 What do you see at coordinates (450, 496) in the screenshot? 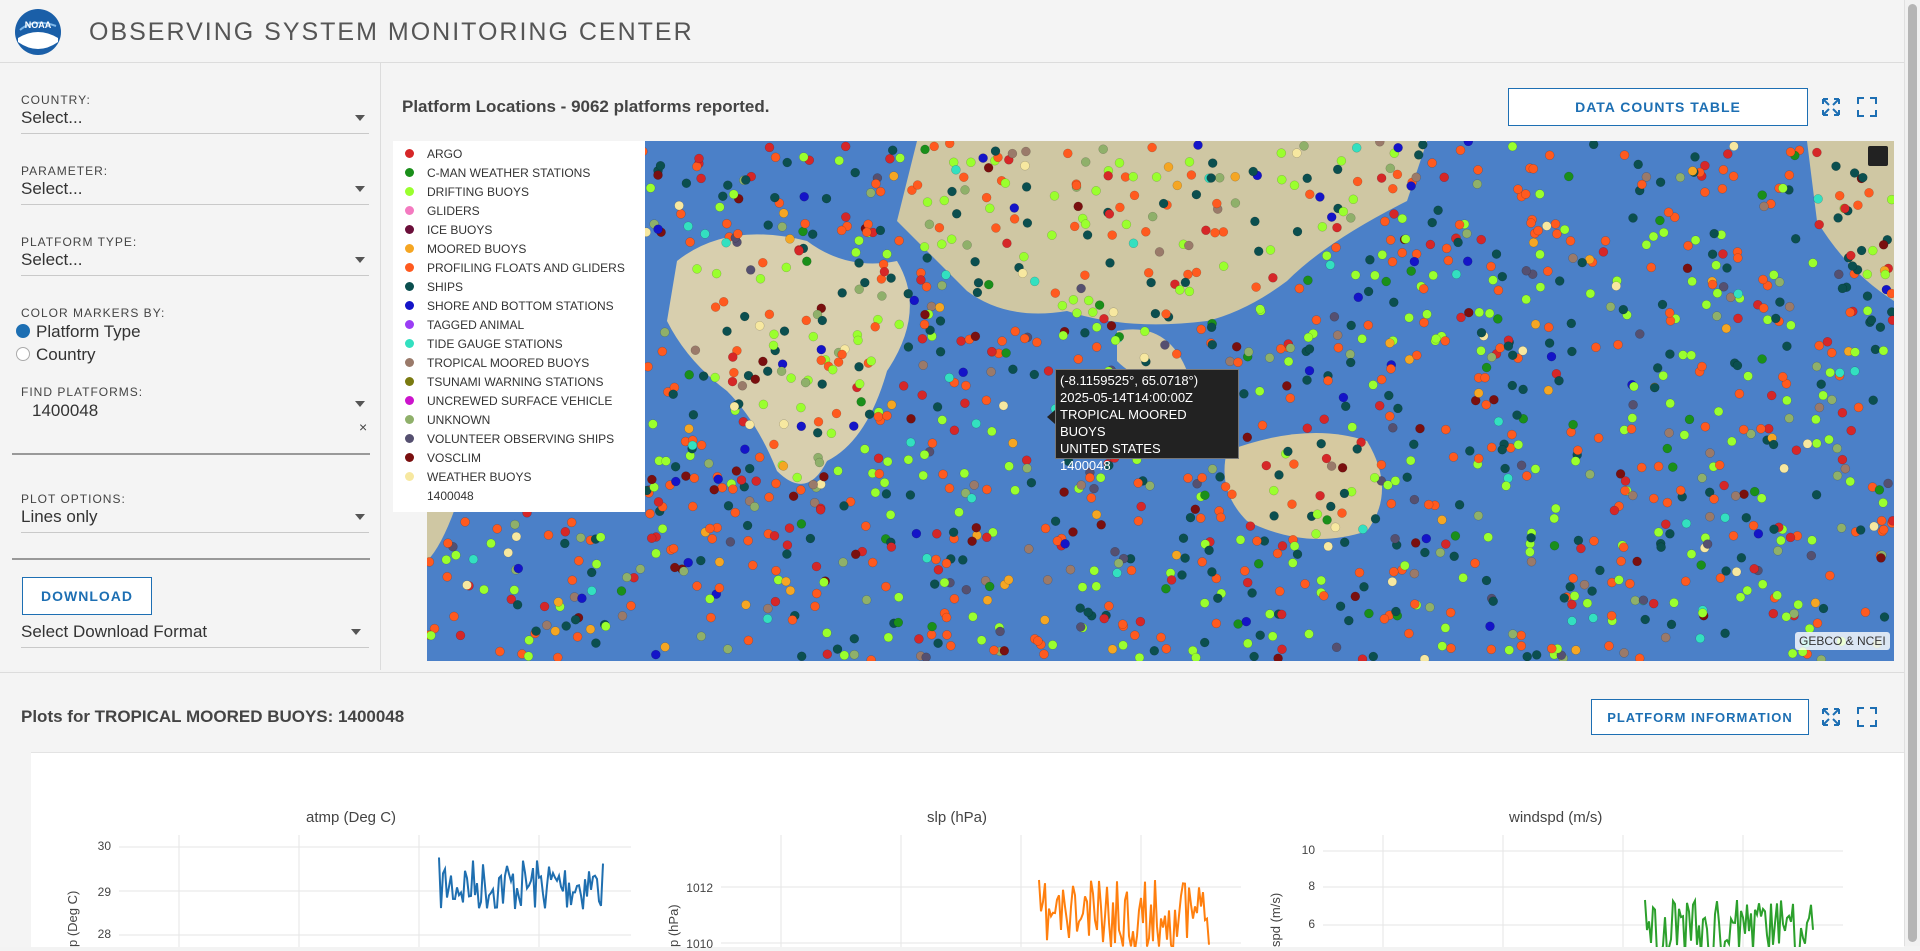
I see `legend-item: 1400048` at bounding box center [450, 496].